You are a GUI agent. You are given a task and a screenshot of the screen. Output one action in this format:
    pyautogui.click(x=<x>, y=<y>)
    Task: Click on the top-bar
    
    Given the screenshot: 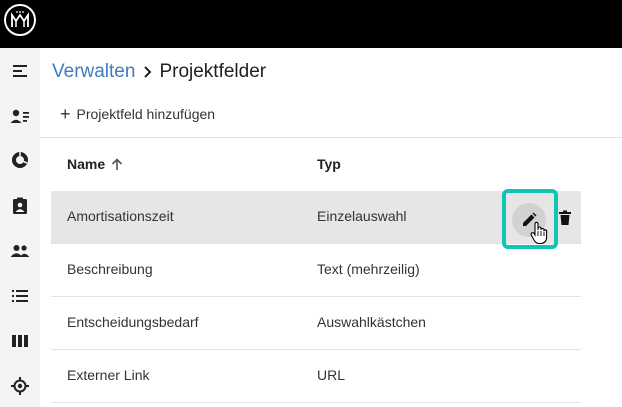 What is the action you would take?
    pyautogui.click(x=311, y=24)
    